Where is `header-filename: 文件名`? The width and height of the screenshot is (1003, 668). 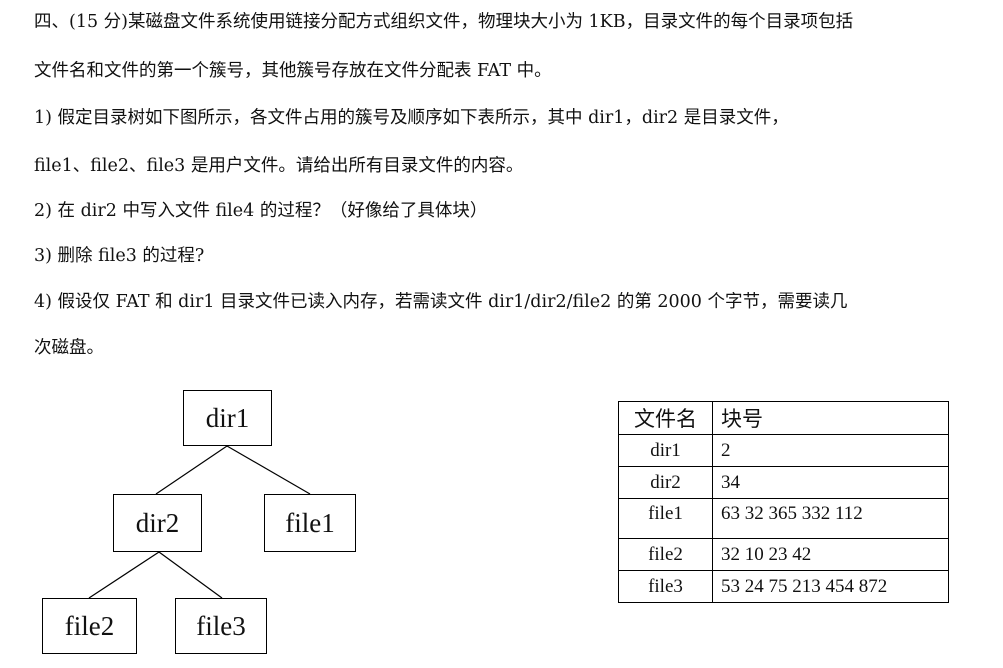
header-filename: 文件名 is located at coordinates (665, 418).